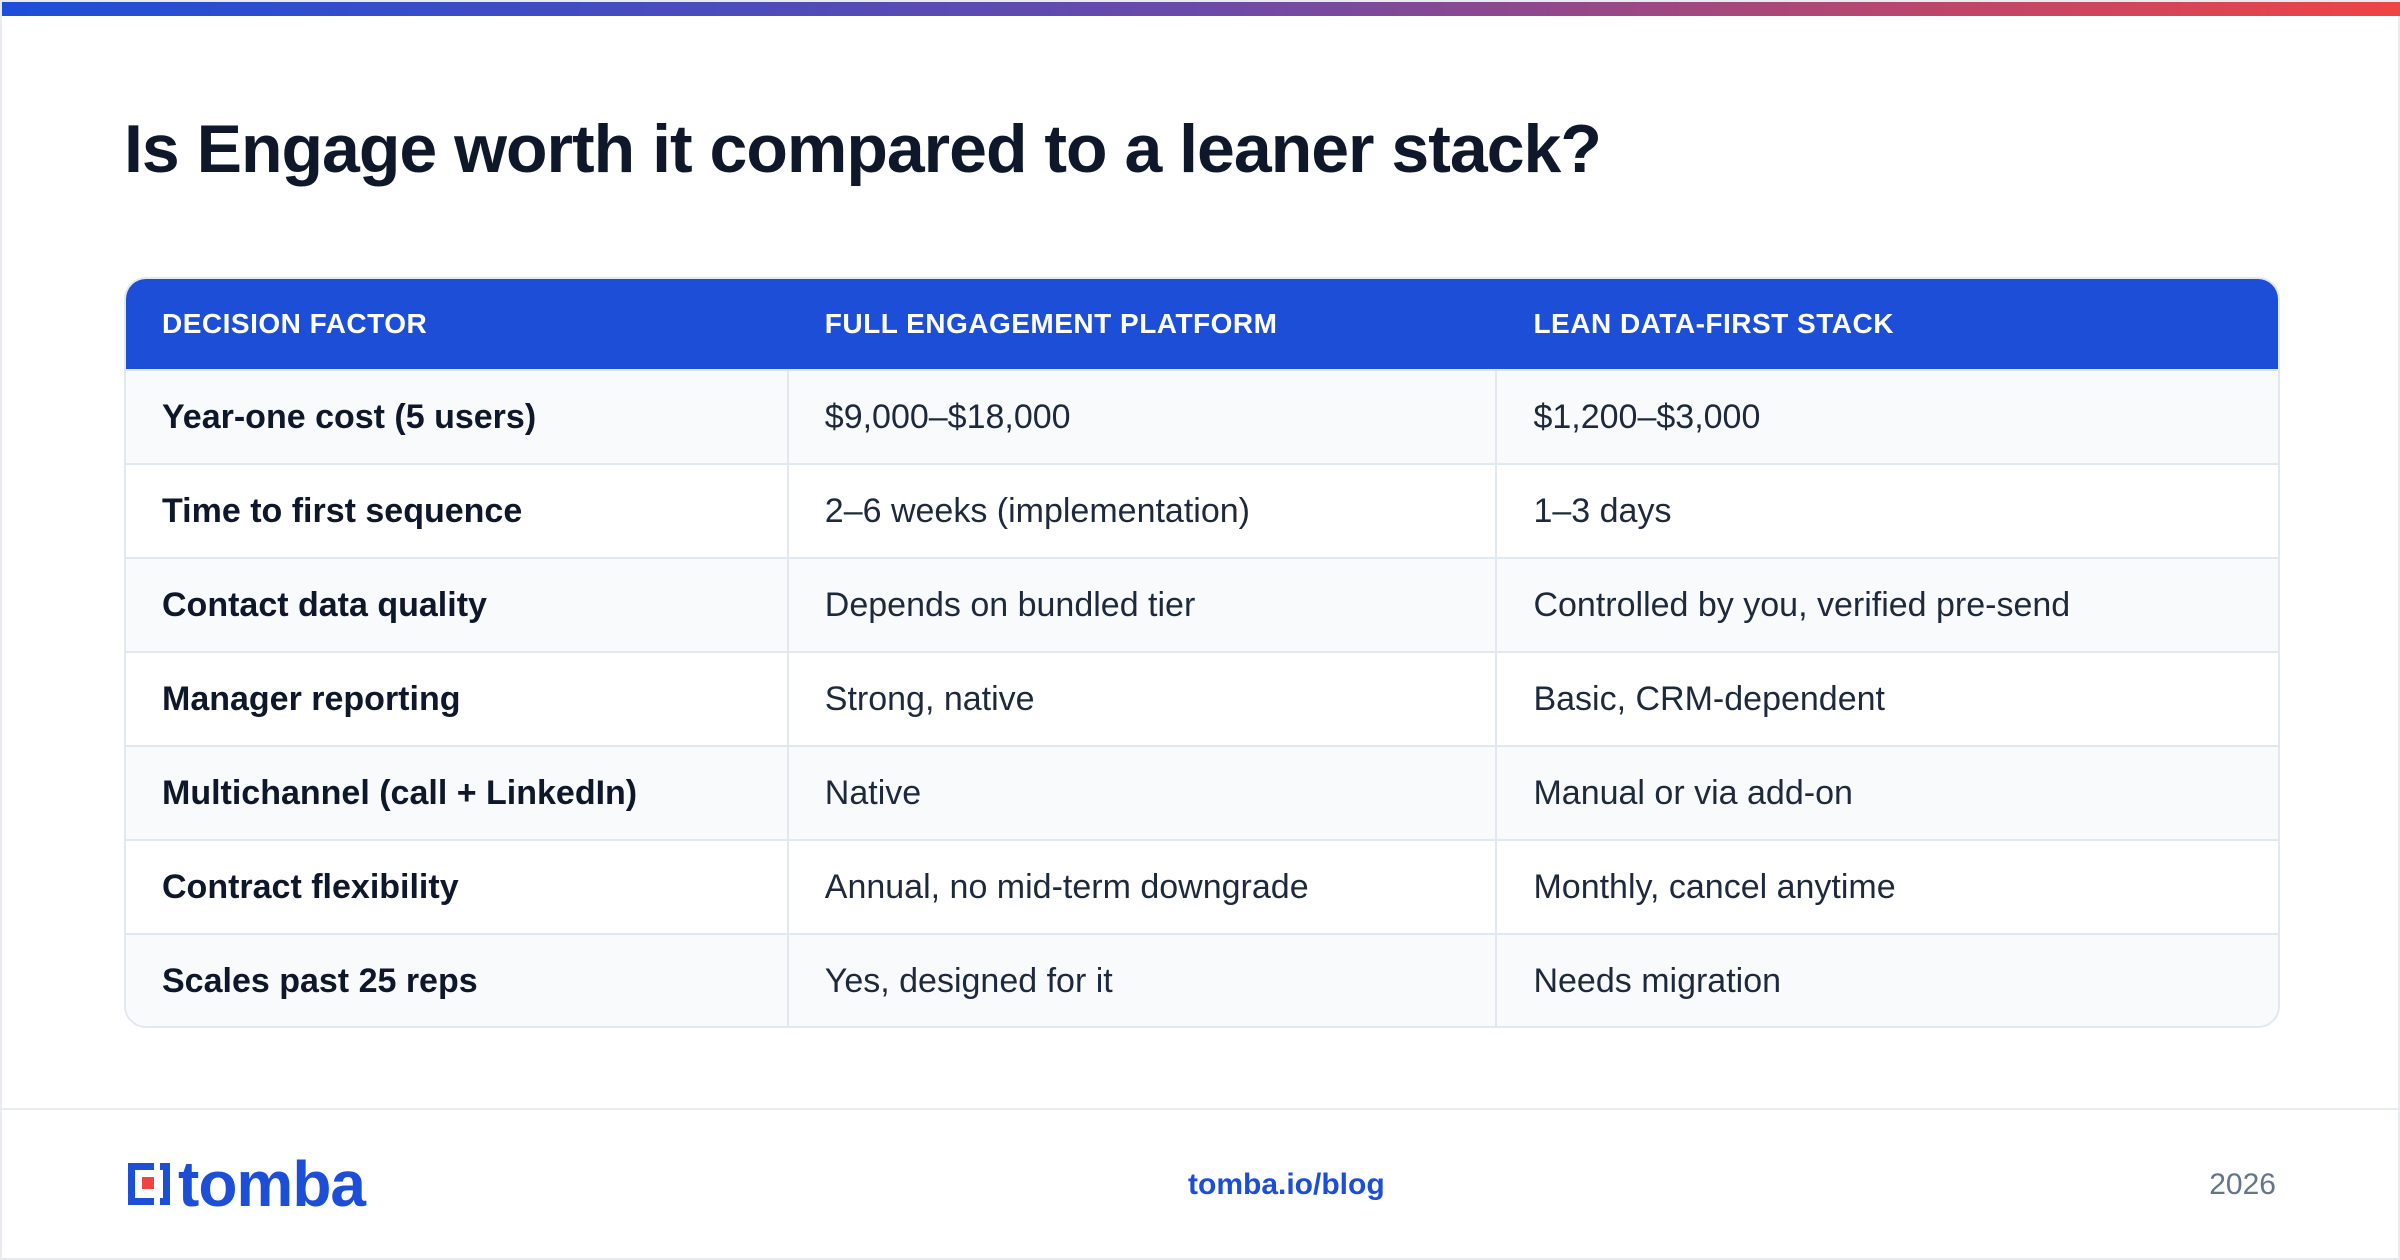 Image resolution: width=2400 pixels, height=1260 pixels. I want to click on row-lean-stack-value: Needs migration, so click(1657, 980).